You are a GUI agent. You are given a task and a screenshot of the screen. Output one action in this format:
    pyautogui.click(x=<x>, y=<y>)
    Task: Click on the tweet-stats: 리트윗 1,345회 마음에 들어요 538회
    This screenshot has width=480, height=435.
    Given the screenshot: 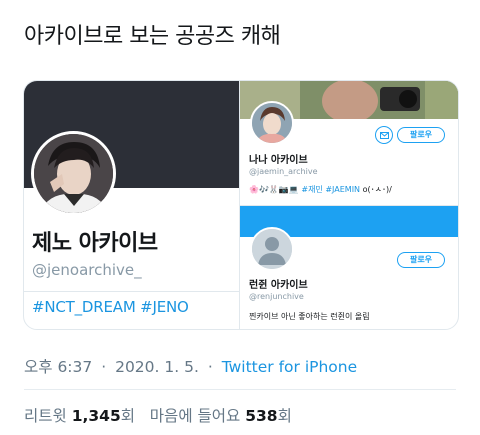 What is the action you would take?
    pyautogui.click(x=158, y=415)
    